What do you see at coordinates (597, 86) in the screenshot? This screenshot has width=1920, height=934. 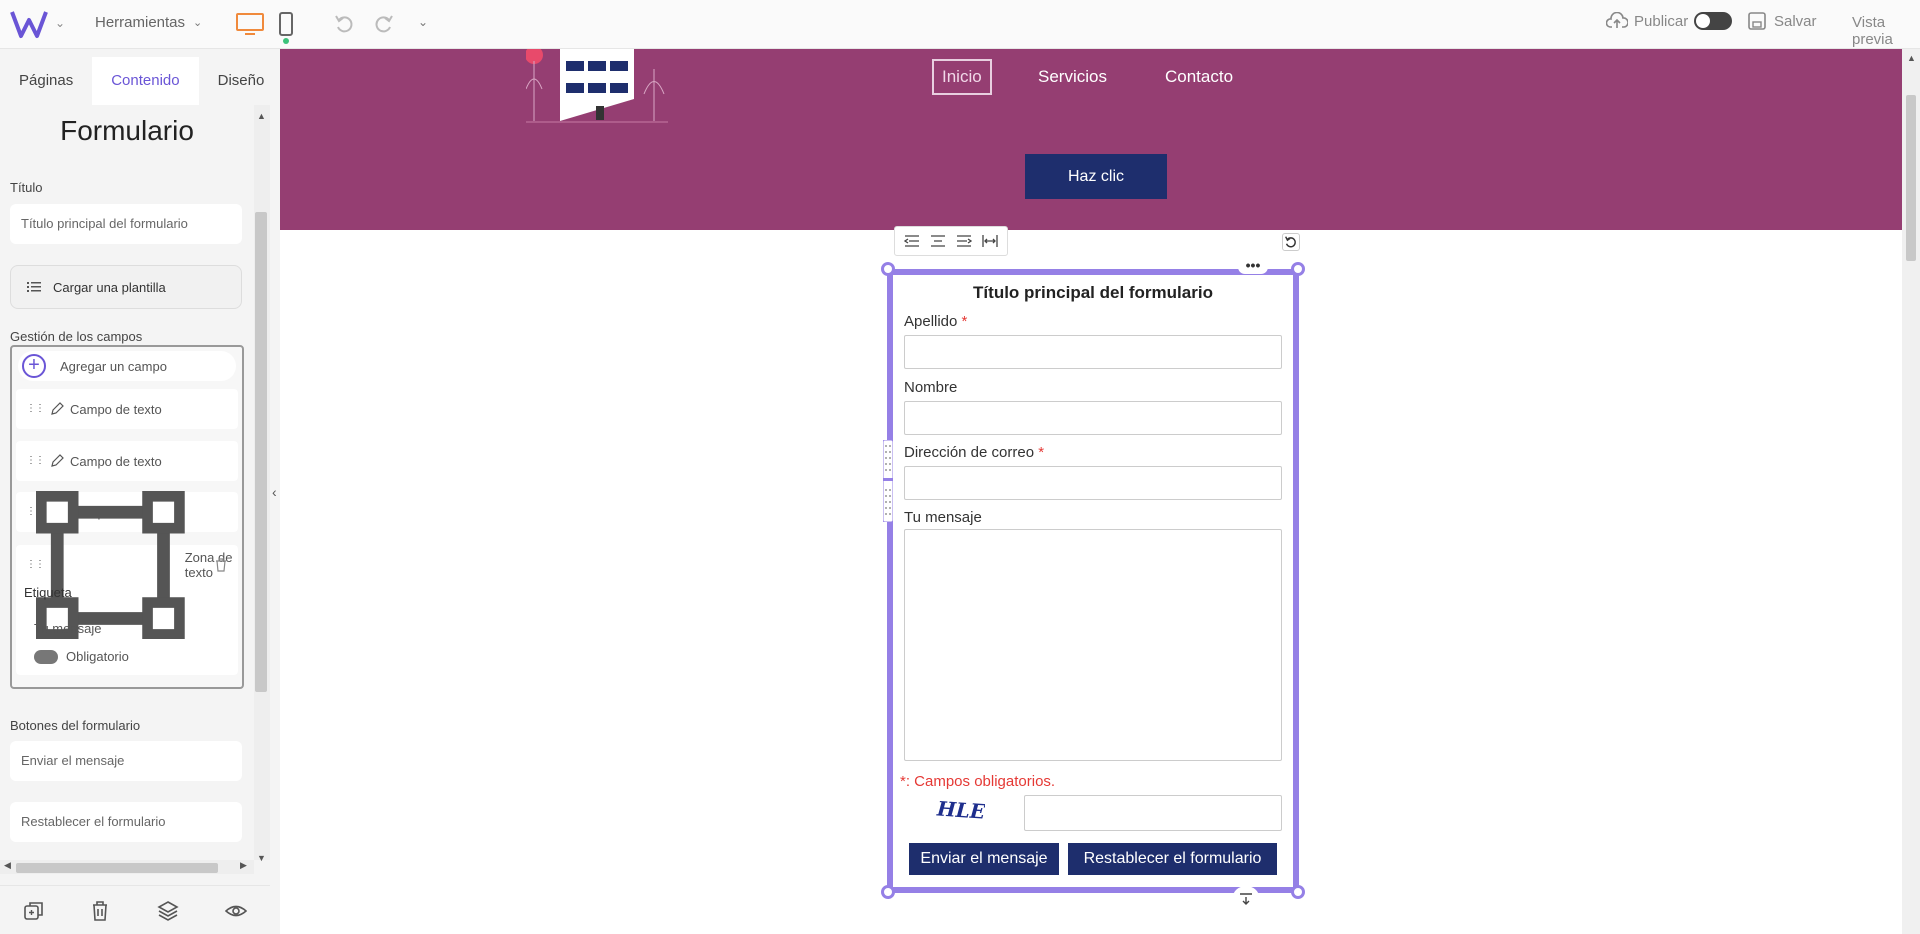 I see `building-illustration` at bounding box center [597, 86].